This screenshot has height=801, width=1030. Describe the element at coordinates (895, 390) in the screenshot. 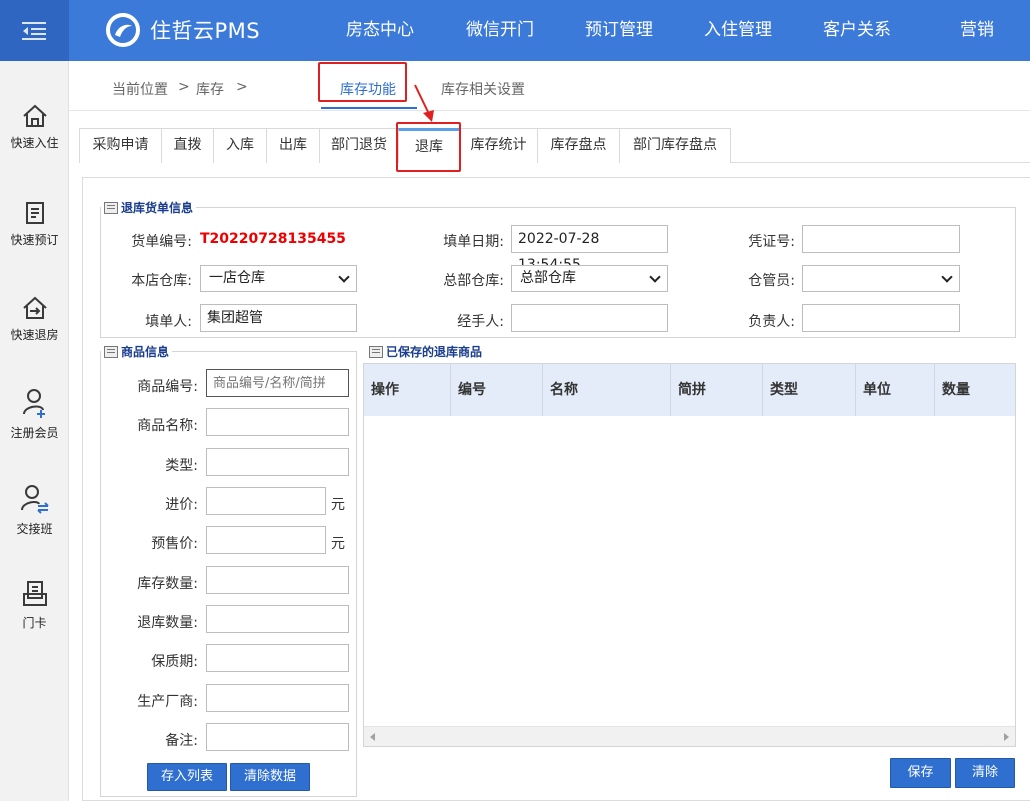

I see `col-unit: 单位` at that location.